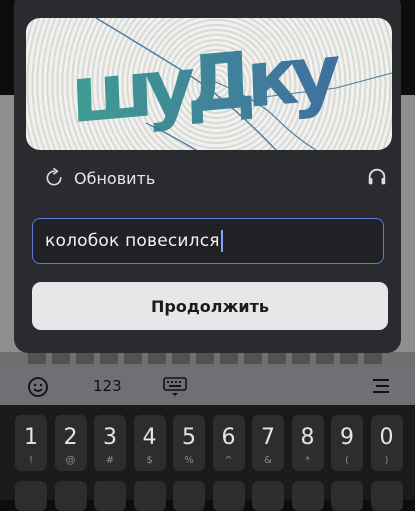 This screenshot has height=511, width=415. Describe the element at coordinates (386, 460) in the screenshot. I see `key-secondary-label: )` at that location.